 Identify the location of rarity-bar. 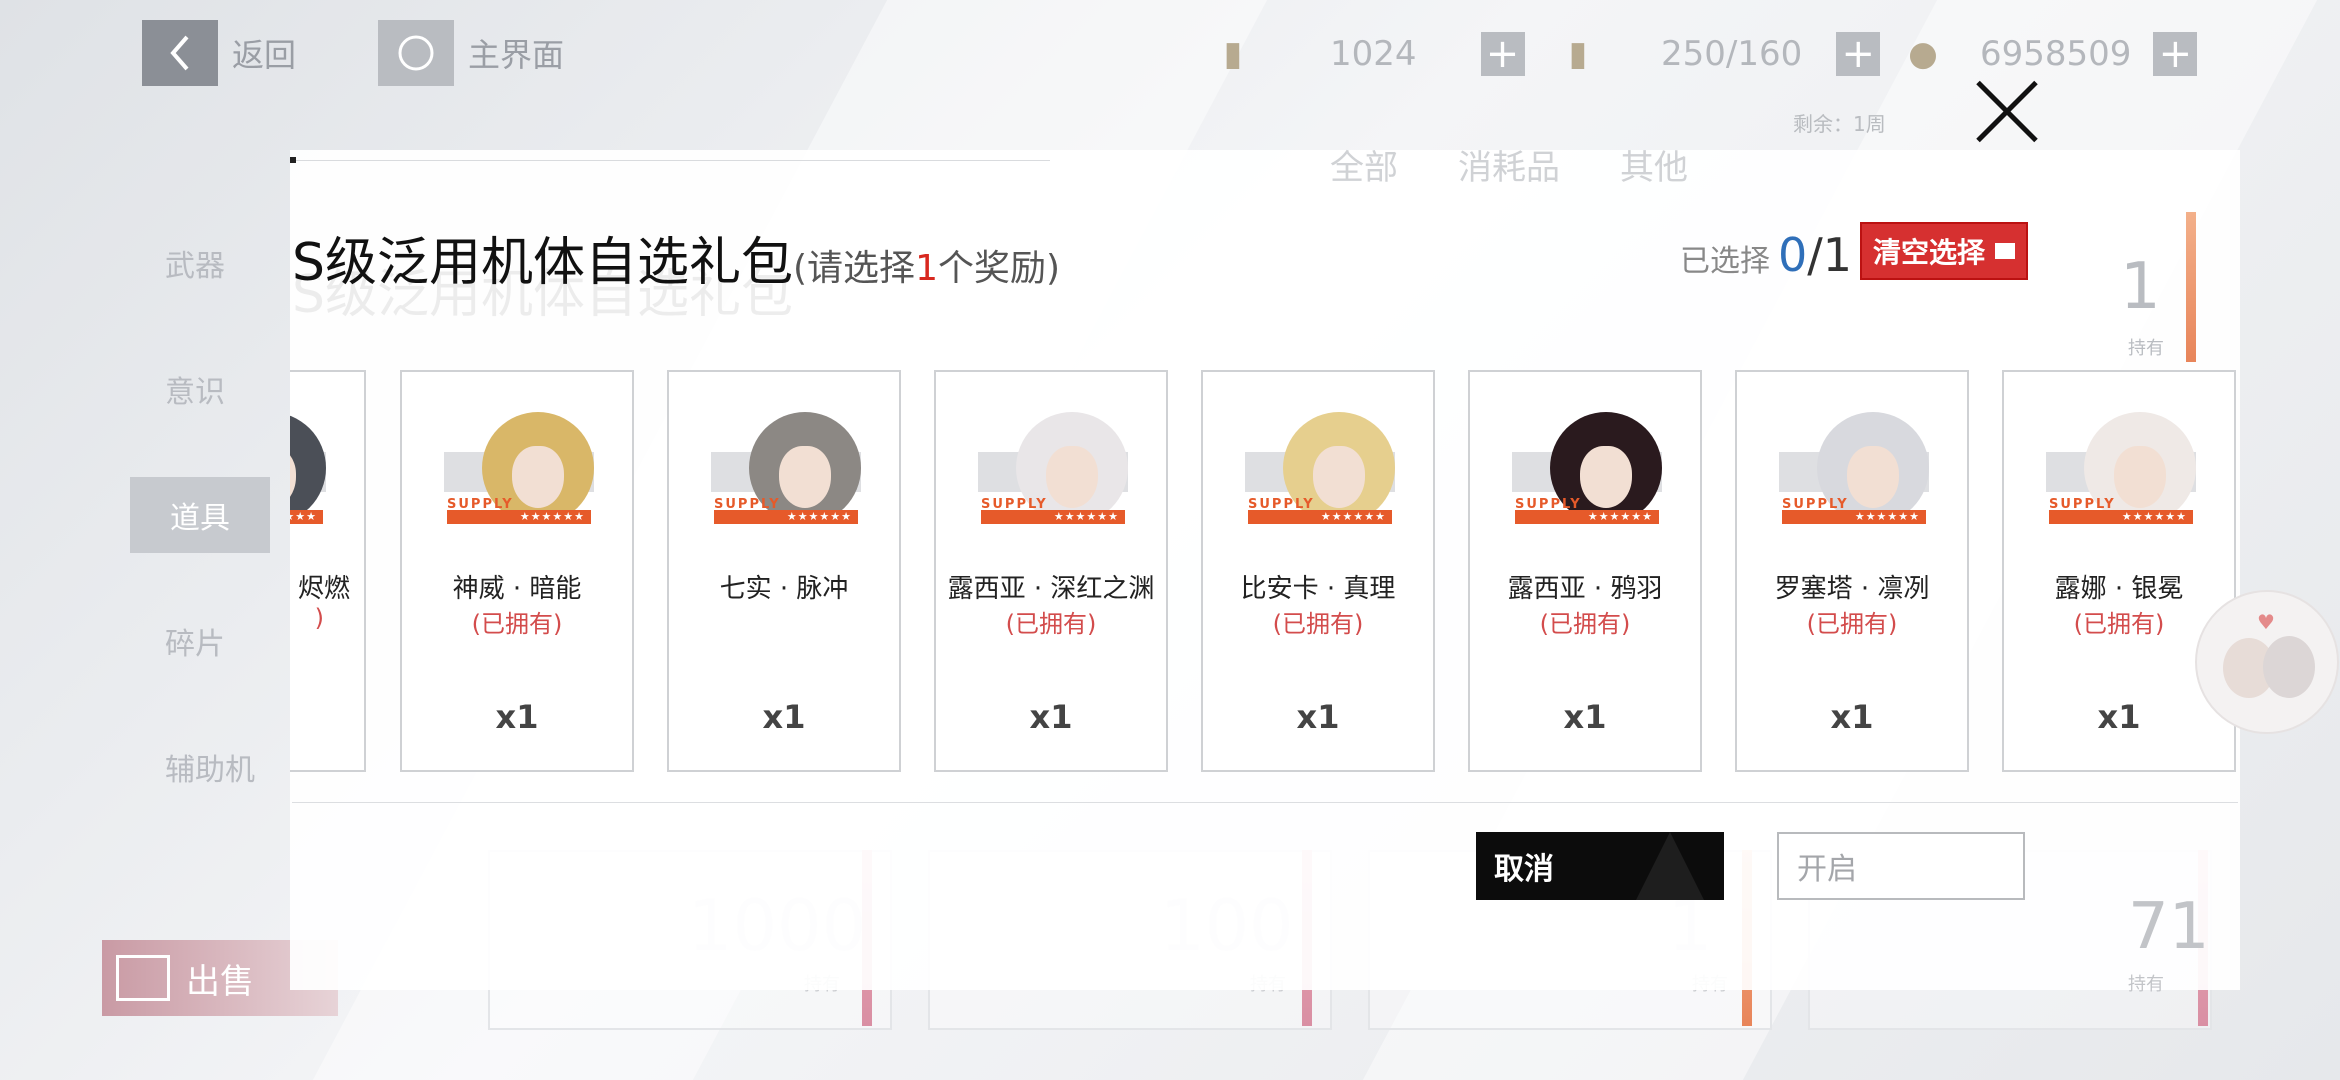
(2191, 287).